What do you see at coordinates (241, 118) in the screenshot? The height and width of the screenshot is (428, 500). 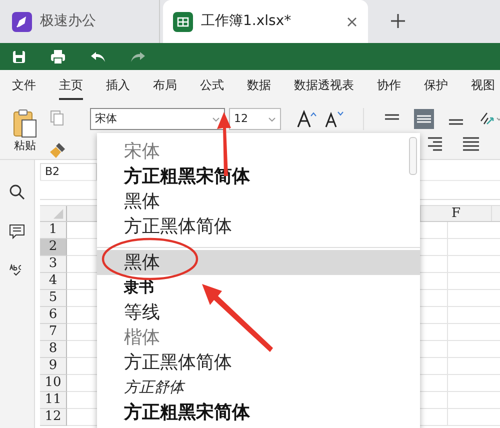 I see `font-size-value: 12` at bounding box center [241, 118].